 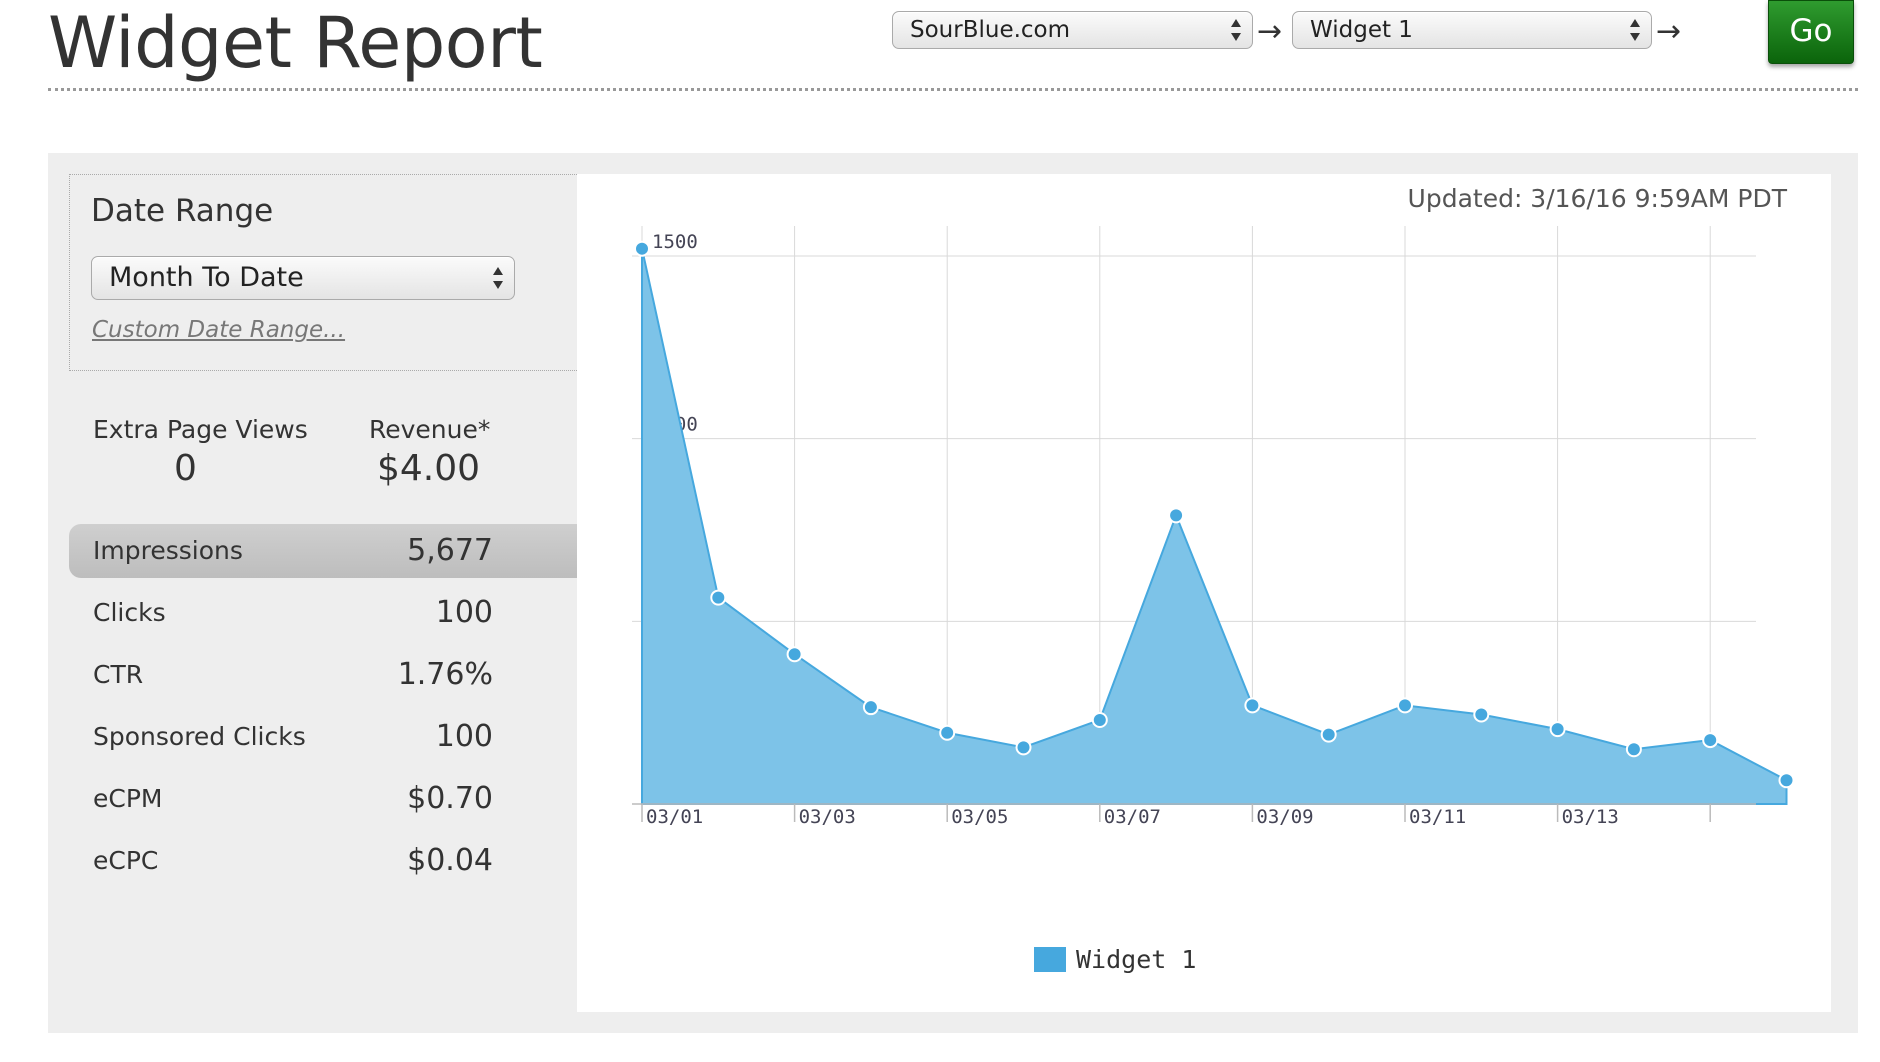 What do you see at coordinates (199, 736) in the screenshot?
I see `metric-label: Sponsored Clicks` at bounding box center [199, 736].